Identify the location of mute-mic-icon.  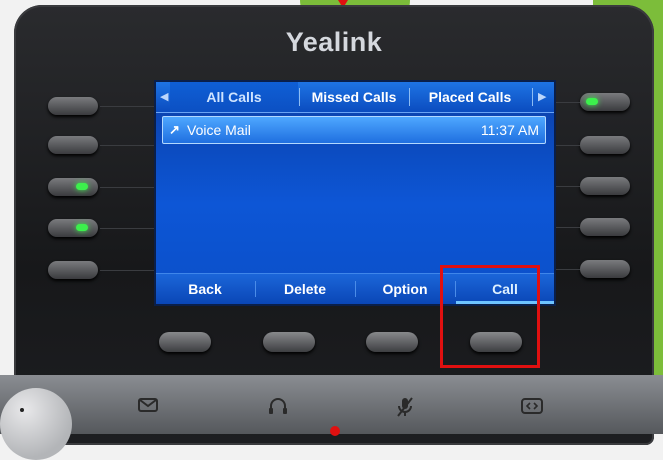
(405, 406).